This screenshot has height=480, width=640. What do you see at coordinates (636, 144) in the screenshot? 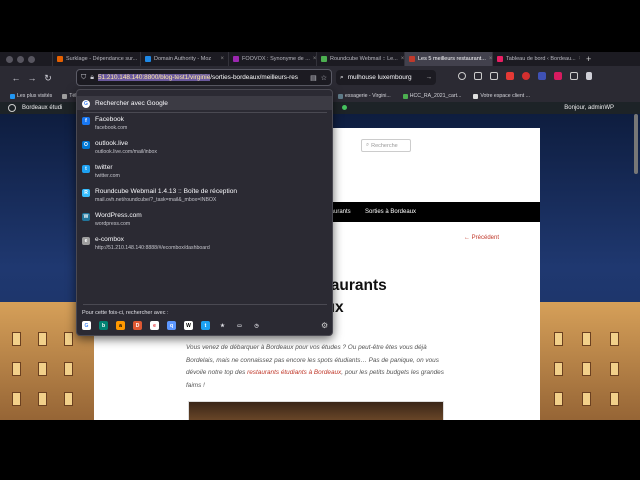
I see `page-scrollbar` at bounding box center [636, 144].